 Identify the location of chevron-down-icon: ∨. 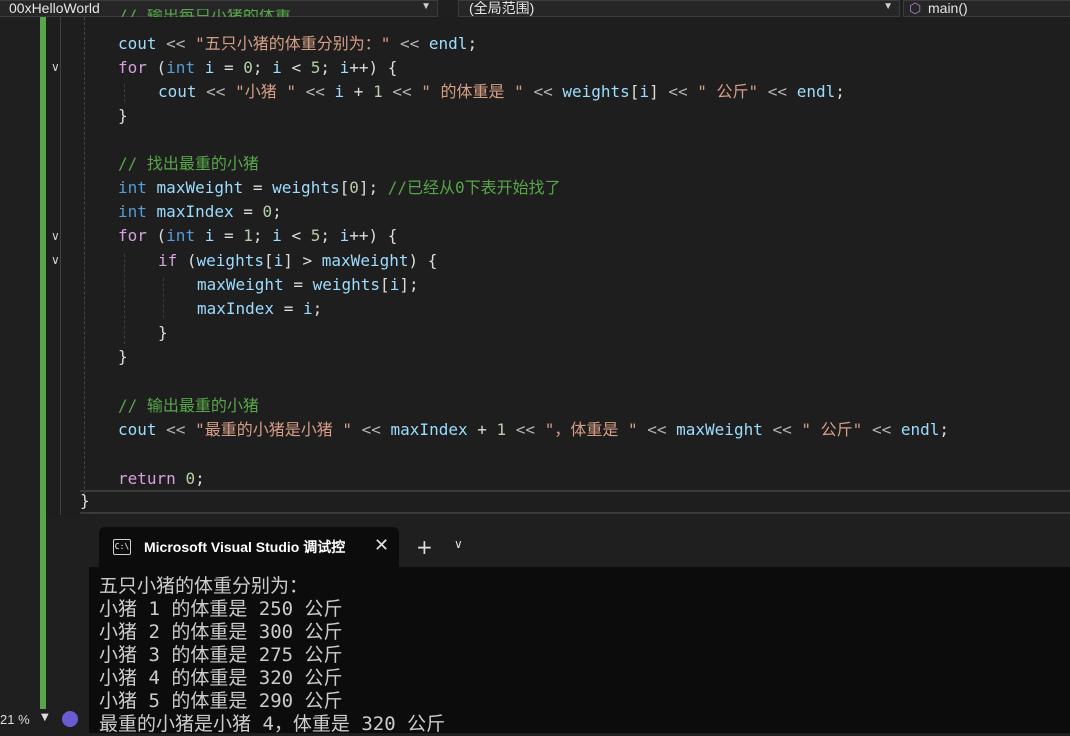
(458, 544).